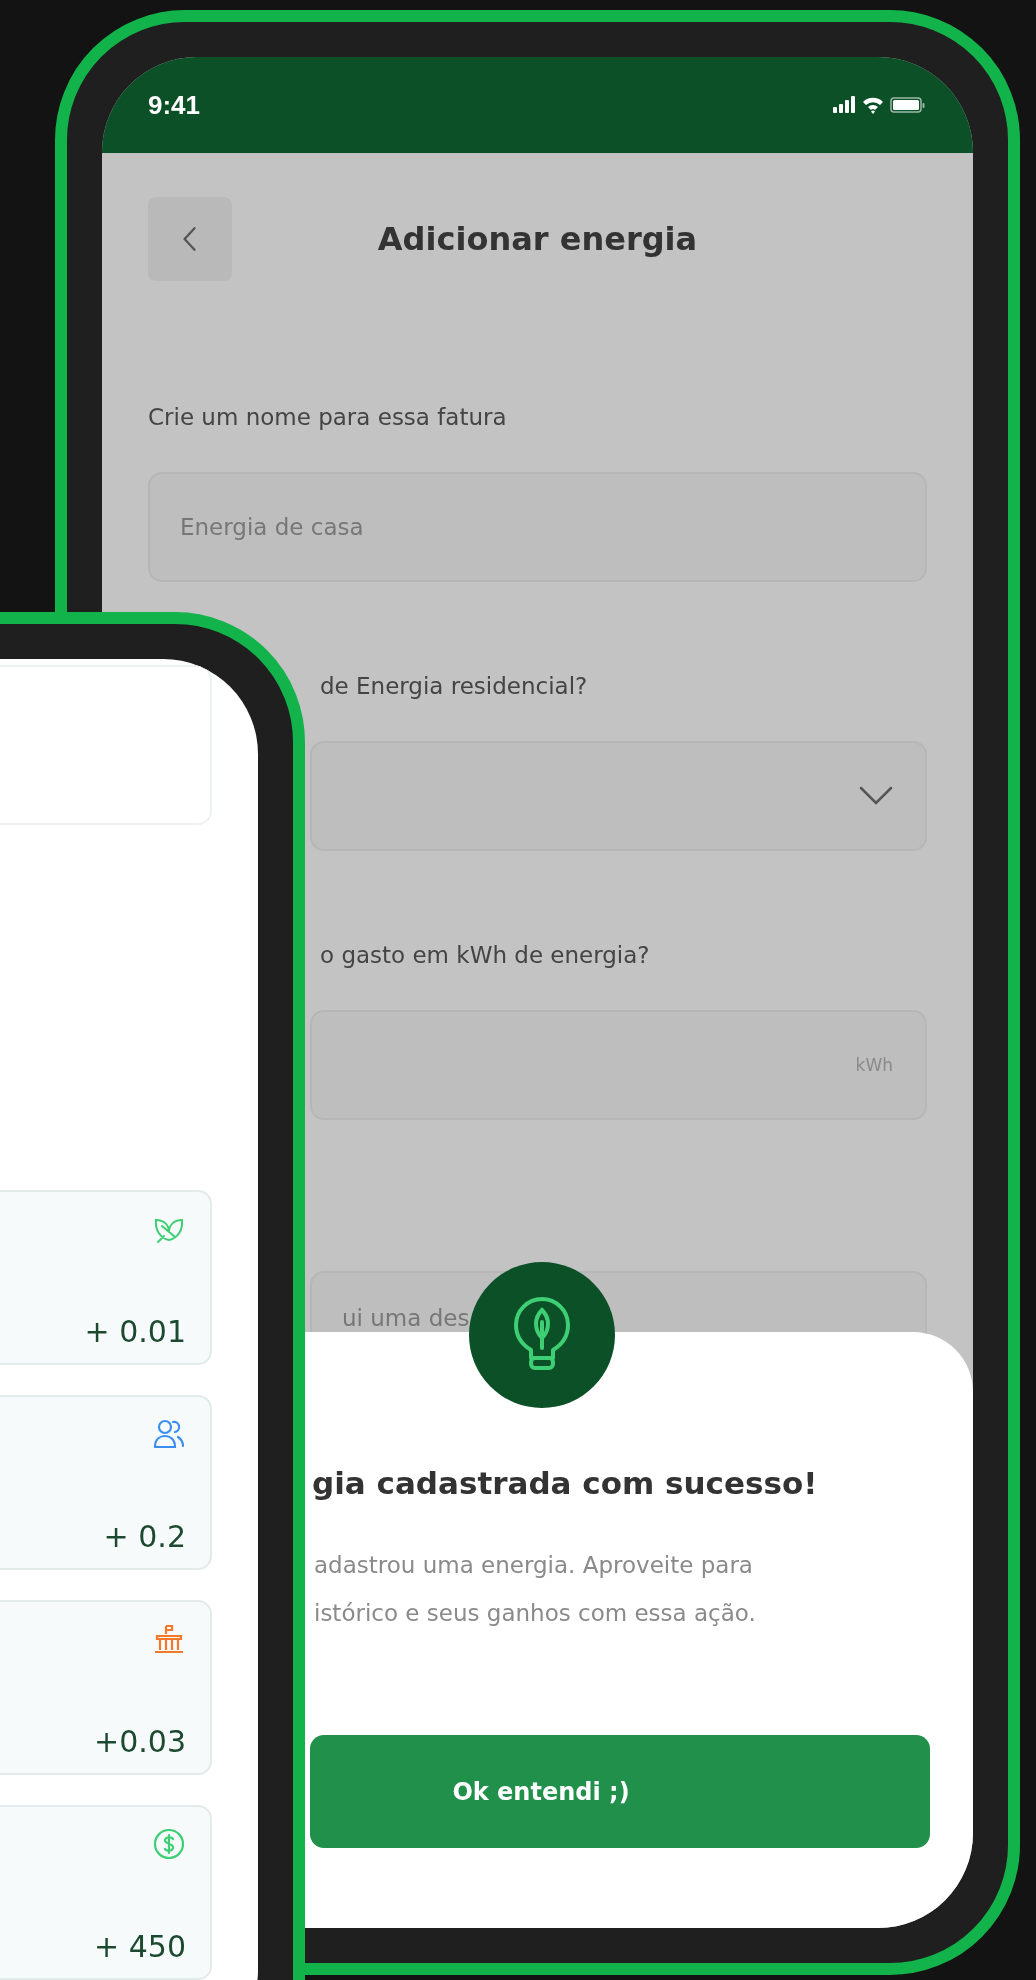 The image size is (1036, 1980). Describe the element at coordinates (174, 105) in the screenshot. I see `status-time: 9:41` at that location.